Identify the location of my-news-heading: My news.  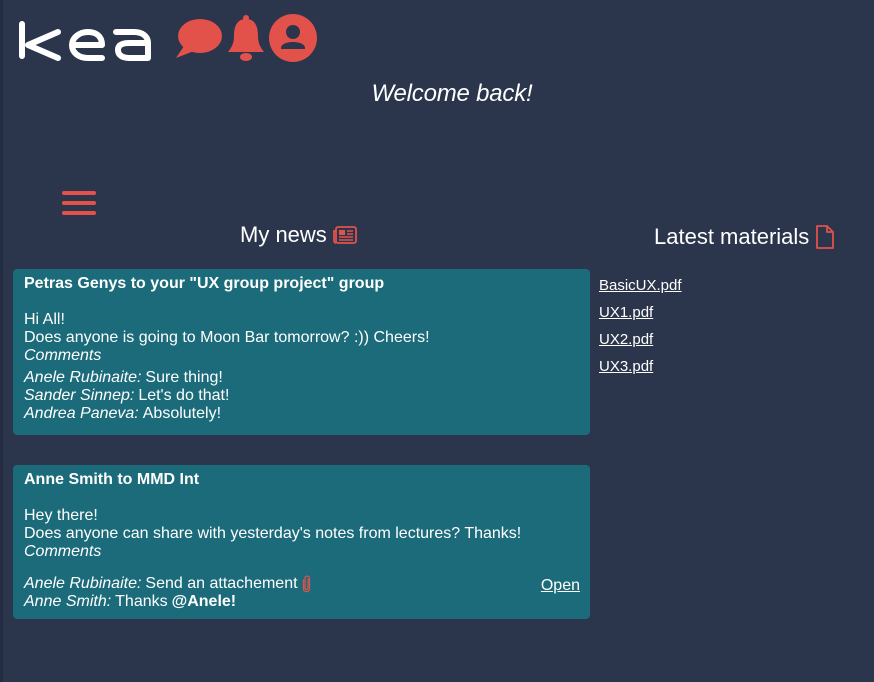
(298, 235).